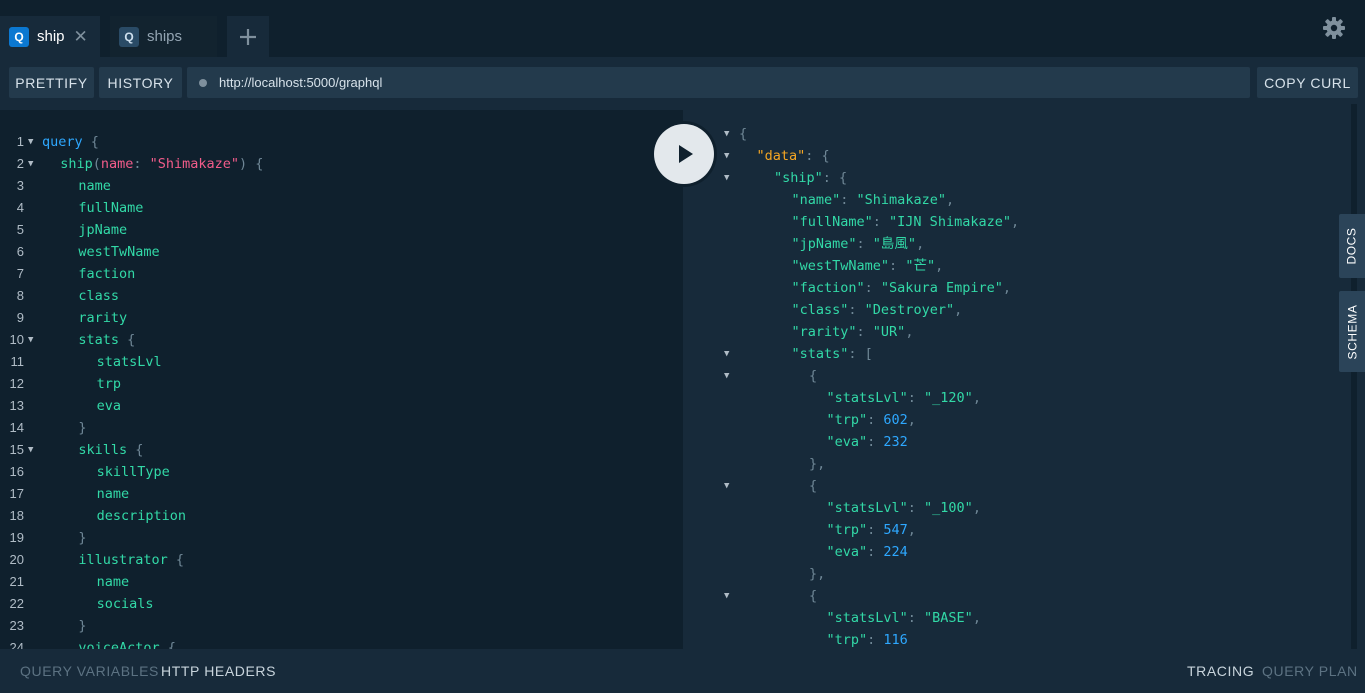 Image resolution: width=1365 pixels, height=693 pixels. What do you see at coordinates (1310, 671) in the screenshot?
I see `query-plan-tab: QUERY PLAN` at bounding box center [1310, 671].